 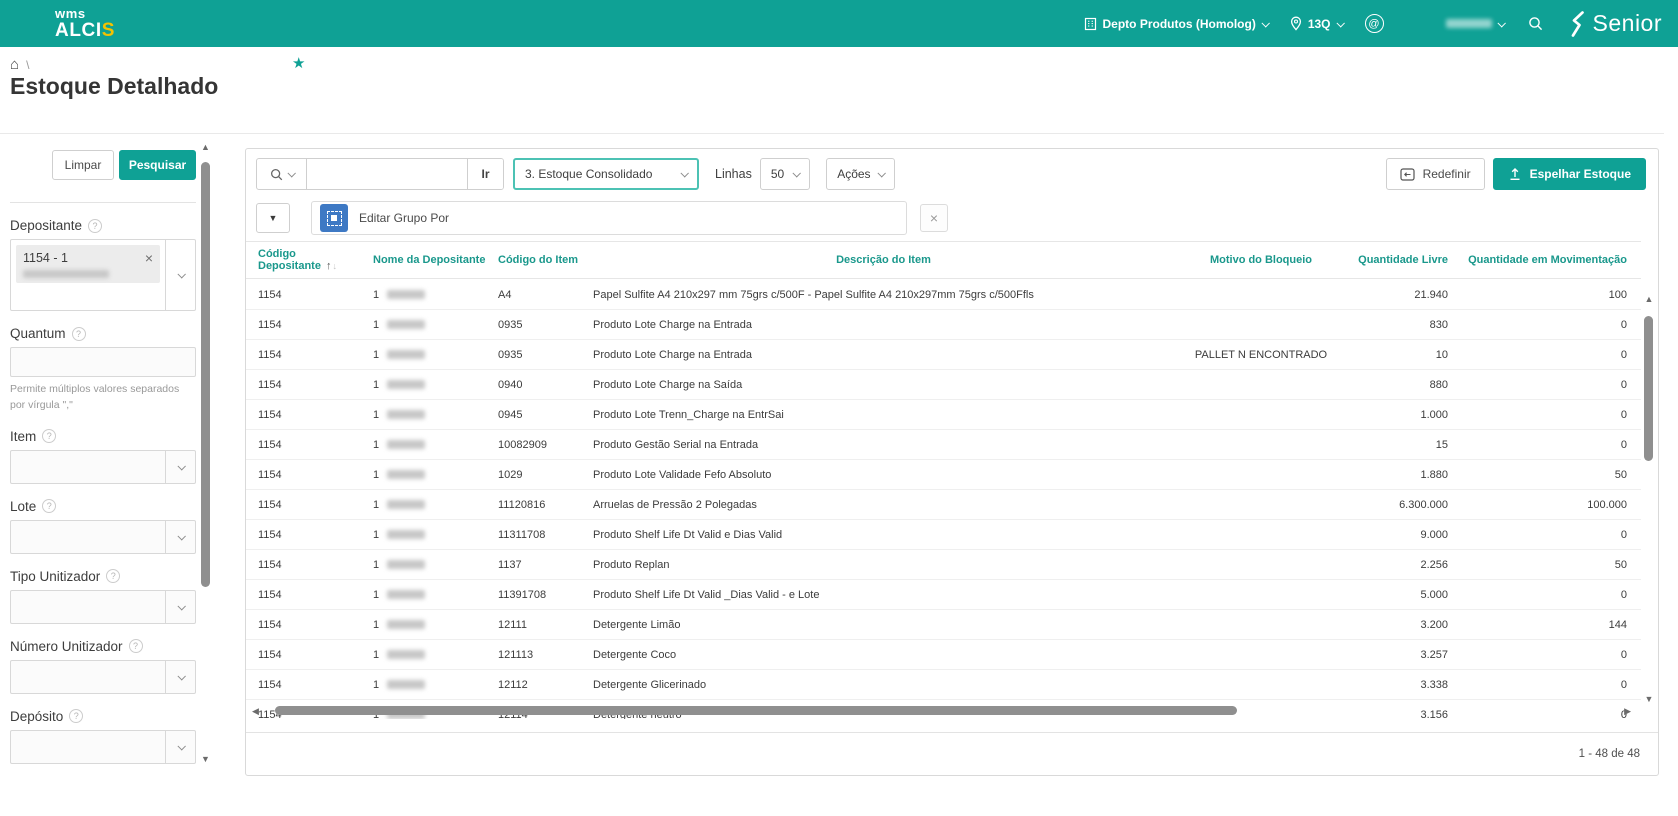 What do you see at coordinates (485, 174) in the screenshot?
I see `go-button: Ir` at bounding box center [485, 174].